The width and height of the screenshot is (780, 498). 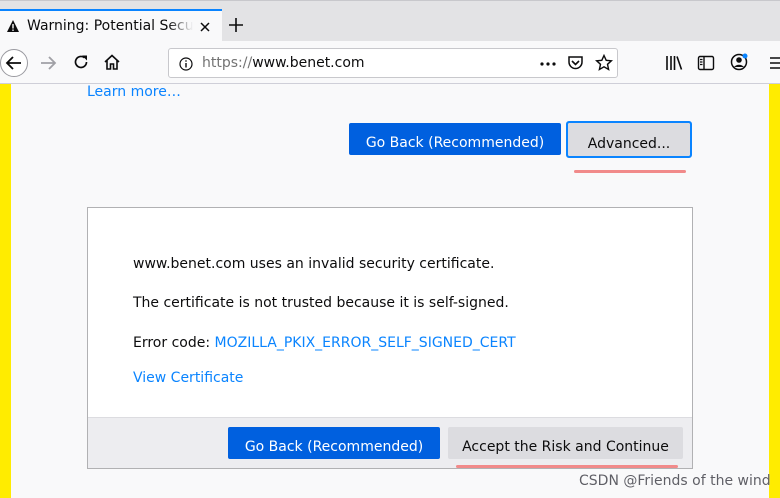 What do you see at coordinates (739, 62) in the screenshot?
I see `account-icon` at bounding box center [739, 62].